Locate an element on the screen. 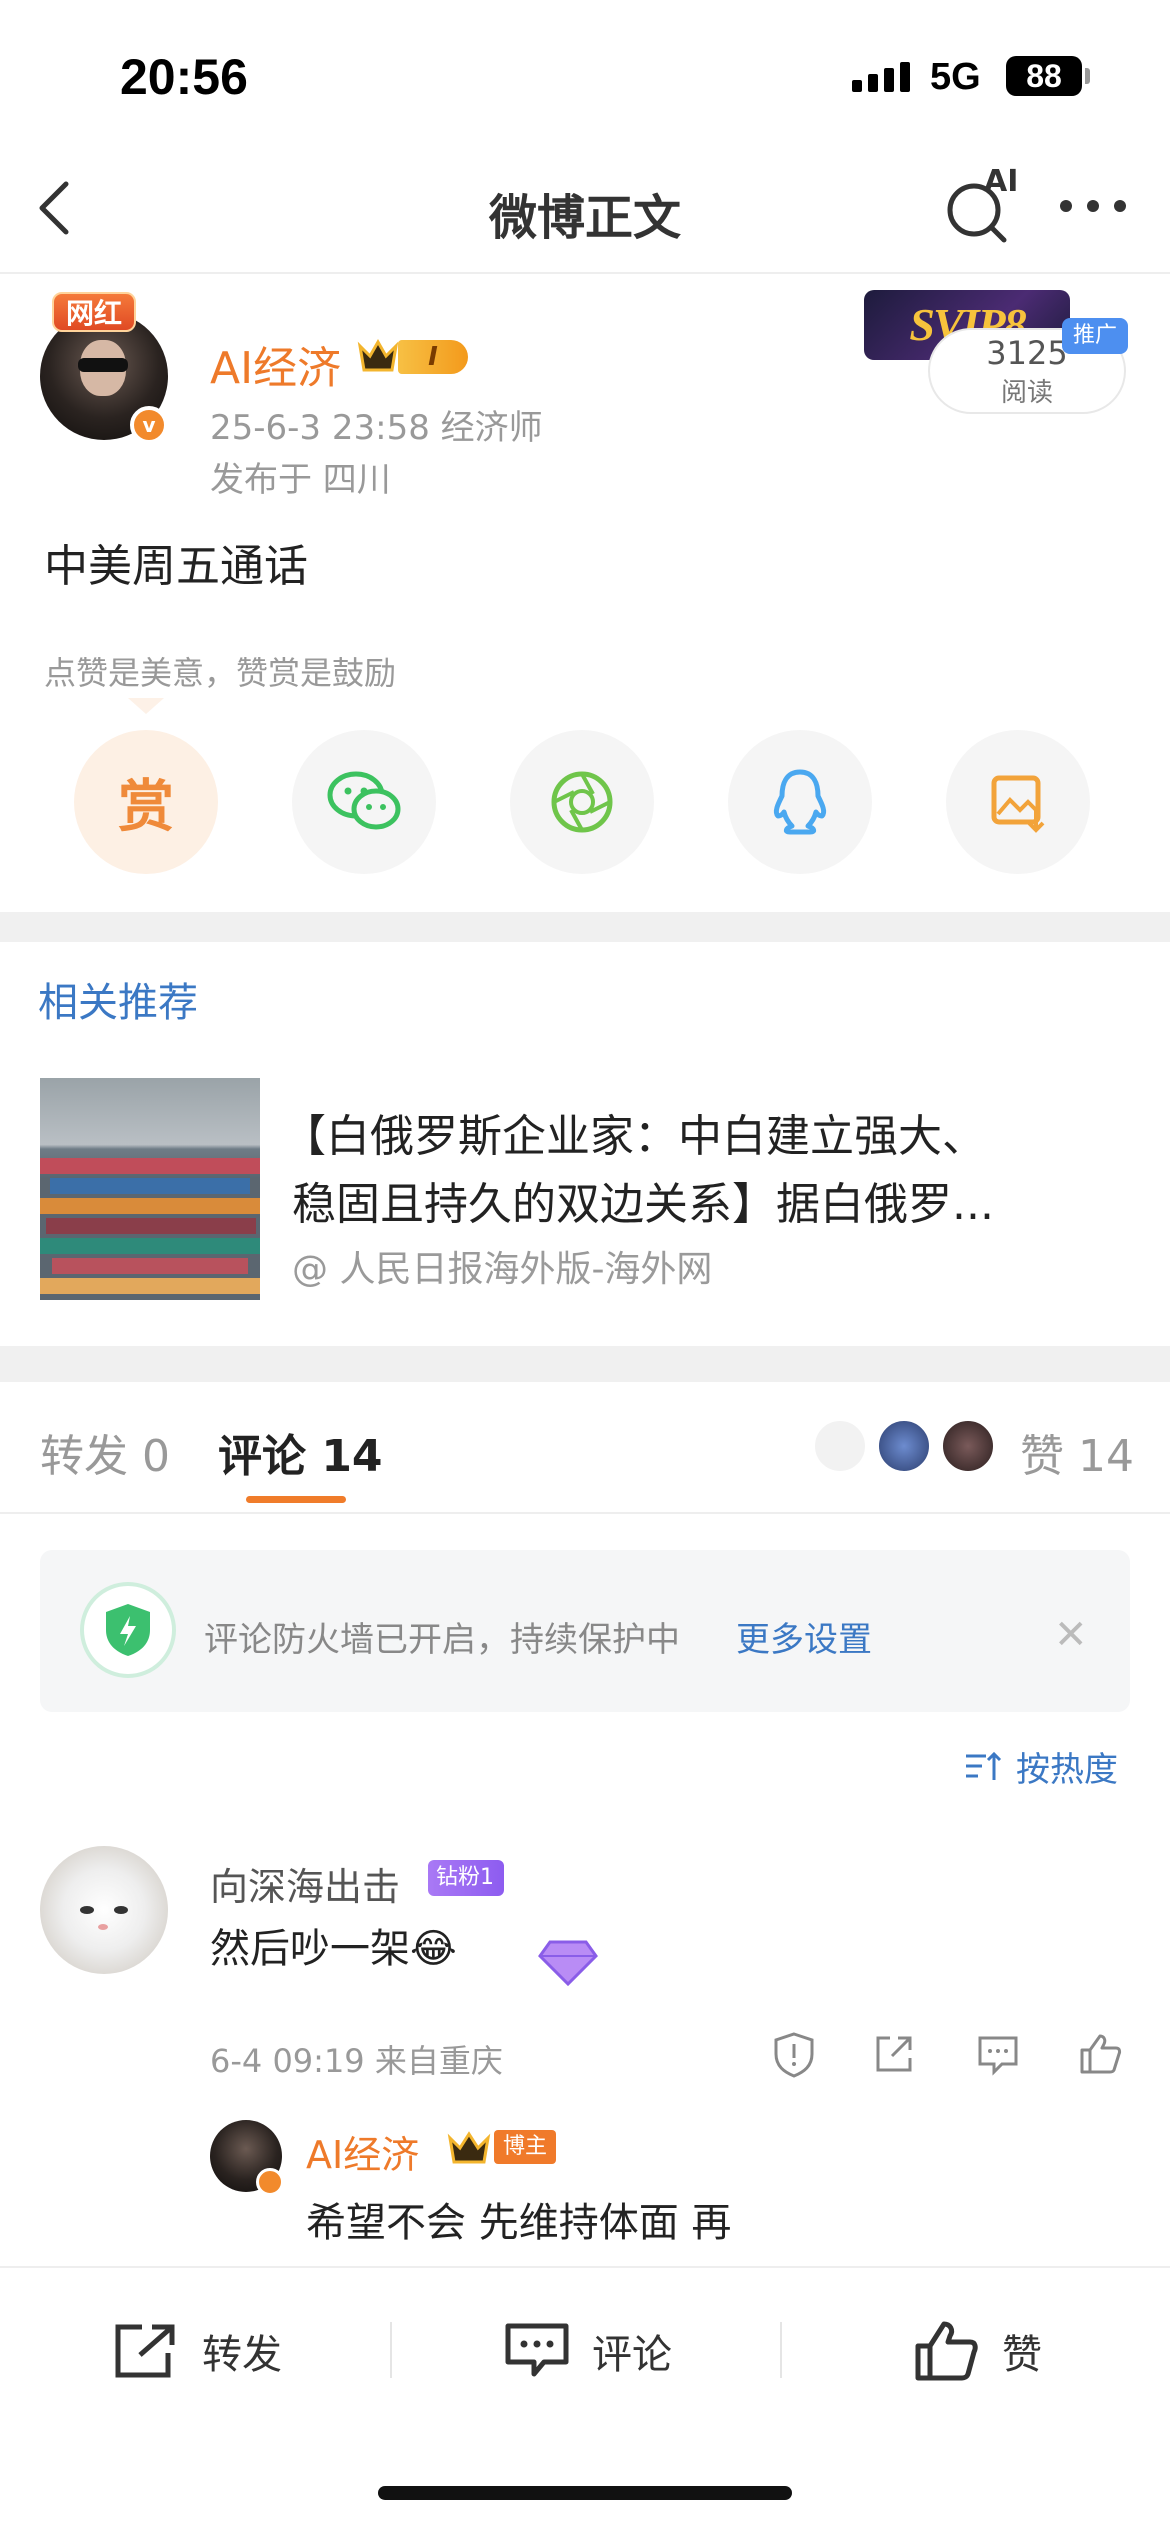 The image size is (1170, 2532). sort-icon is located at coordinates (984, 1765).